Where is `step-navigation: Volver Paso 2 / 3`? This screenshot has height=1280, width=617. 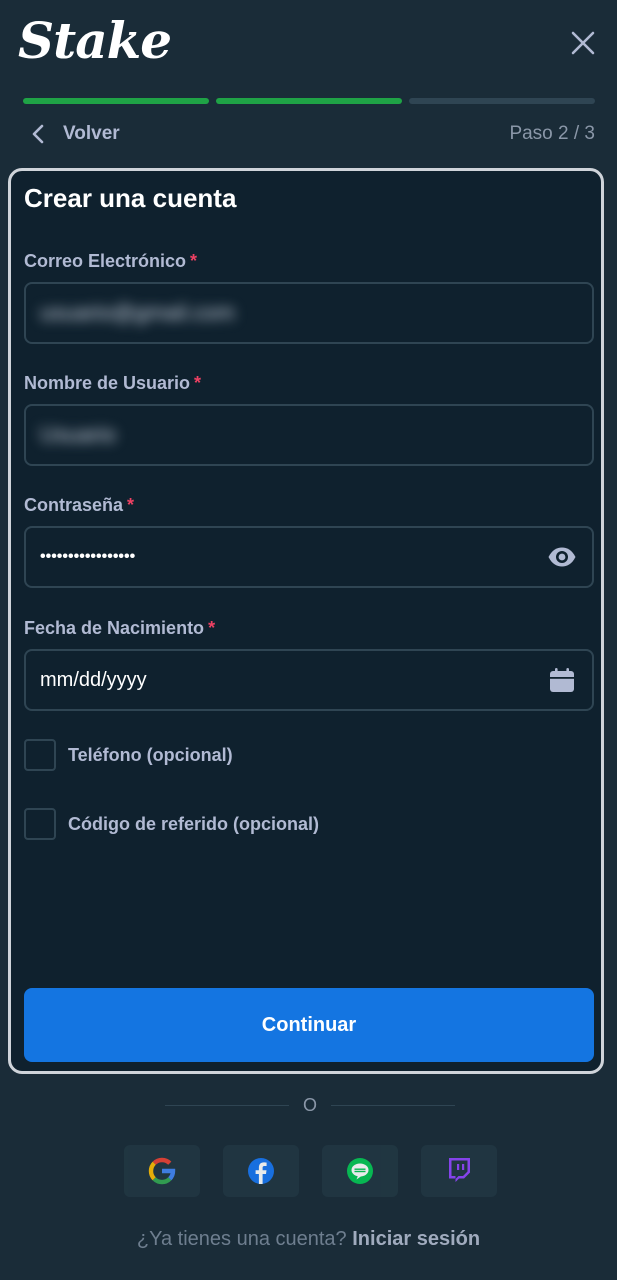 step-navigation: Volver Paso 2 / 3 is located at coordinates (309, 134).